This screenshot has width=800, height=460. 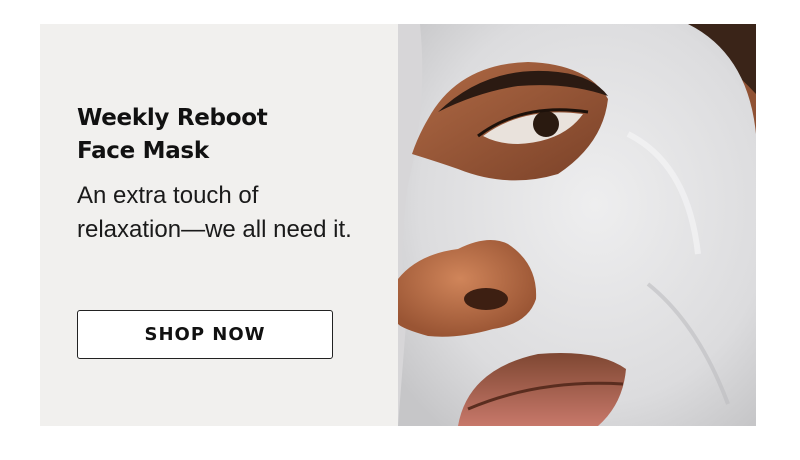 I want to click on promo-title: Weekly Reboot Face Mask, so click(x=172, y=135).